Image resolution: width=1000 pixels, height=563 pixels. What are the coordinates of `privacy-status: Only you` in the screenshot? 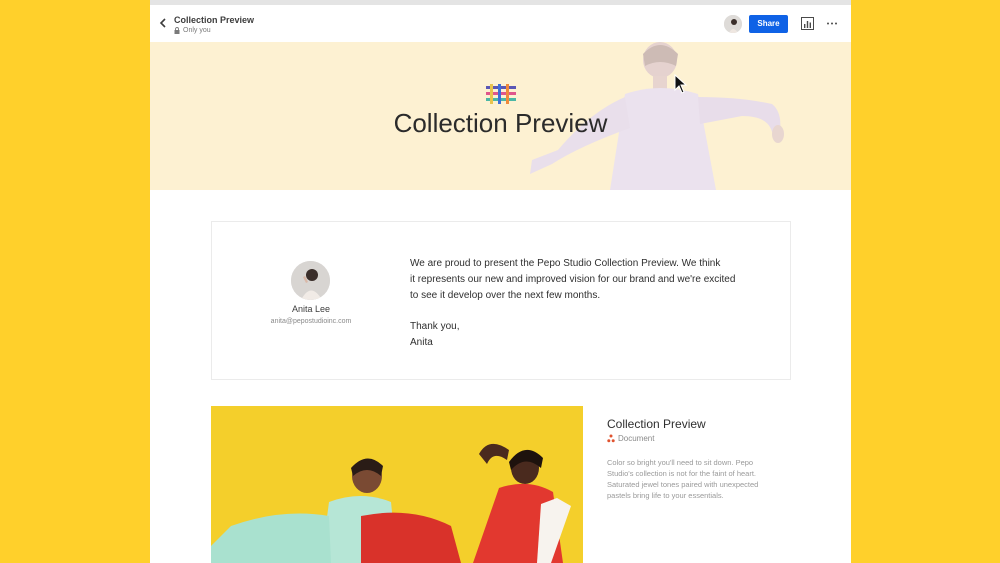 It's located at (192, 30).